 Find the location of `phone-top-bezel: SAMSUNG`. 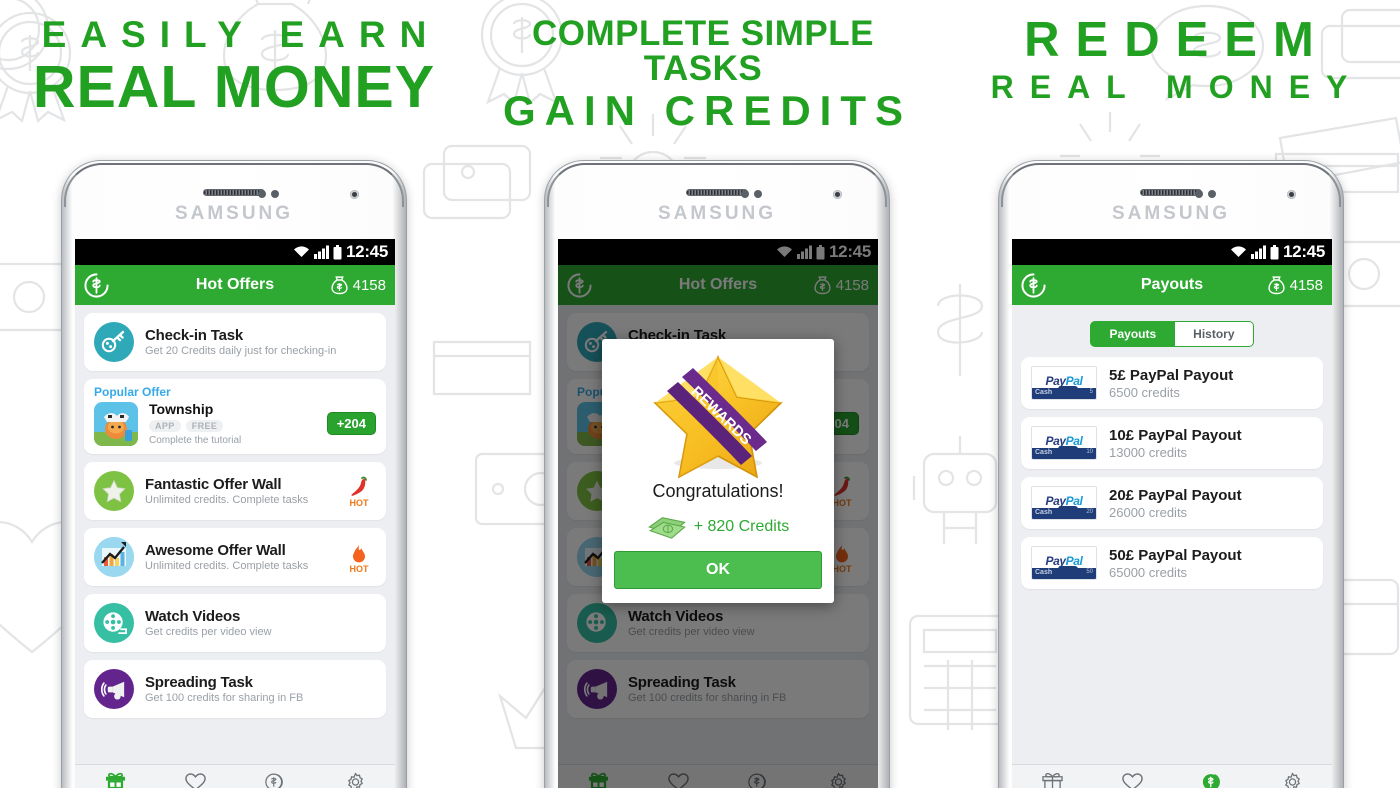

phone-top-bezel: SAMSUNG is located at coordinates (717, 200).